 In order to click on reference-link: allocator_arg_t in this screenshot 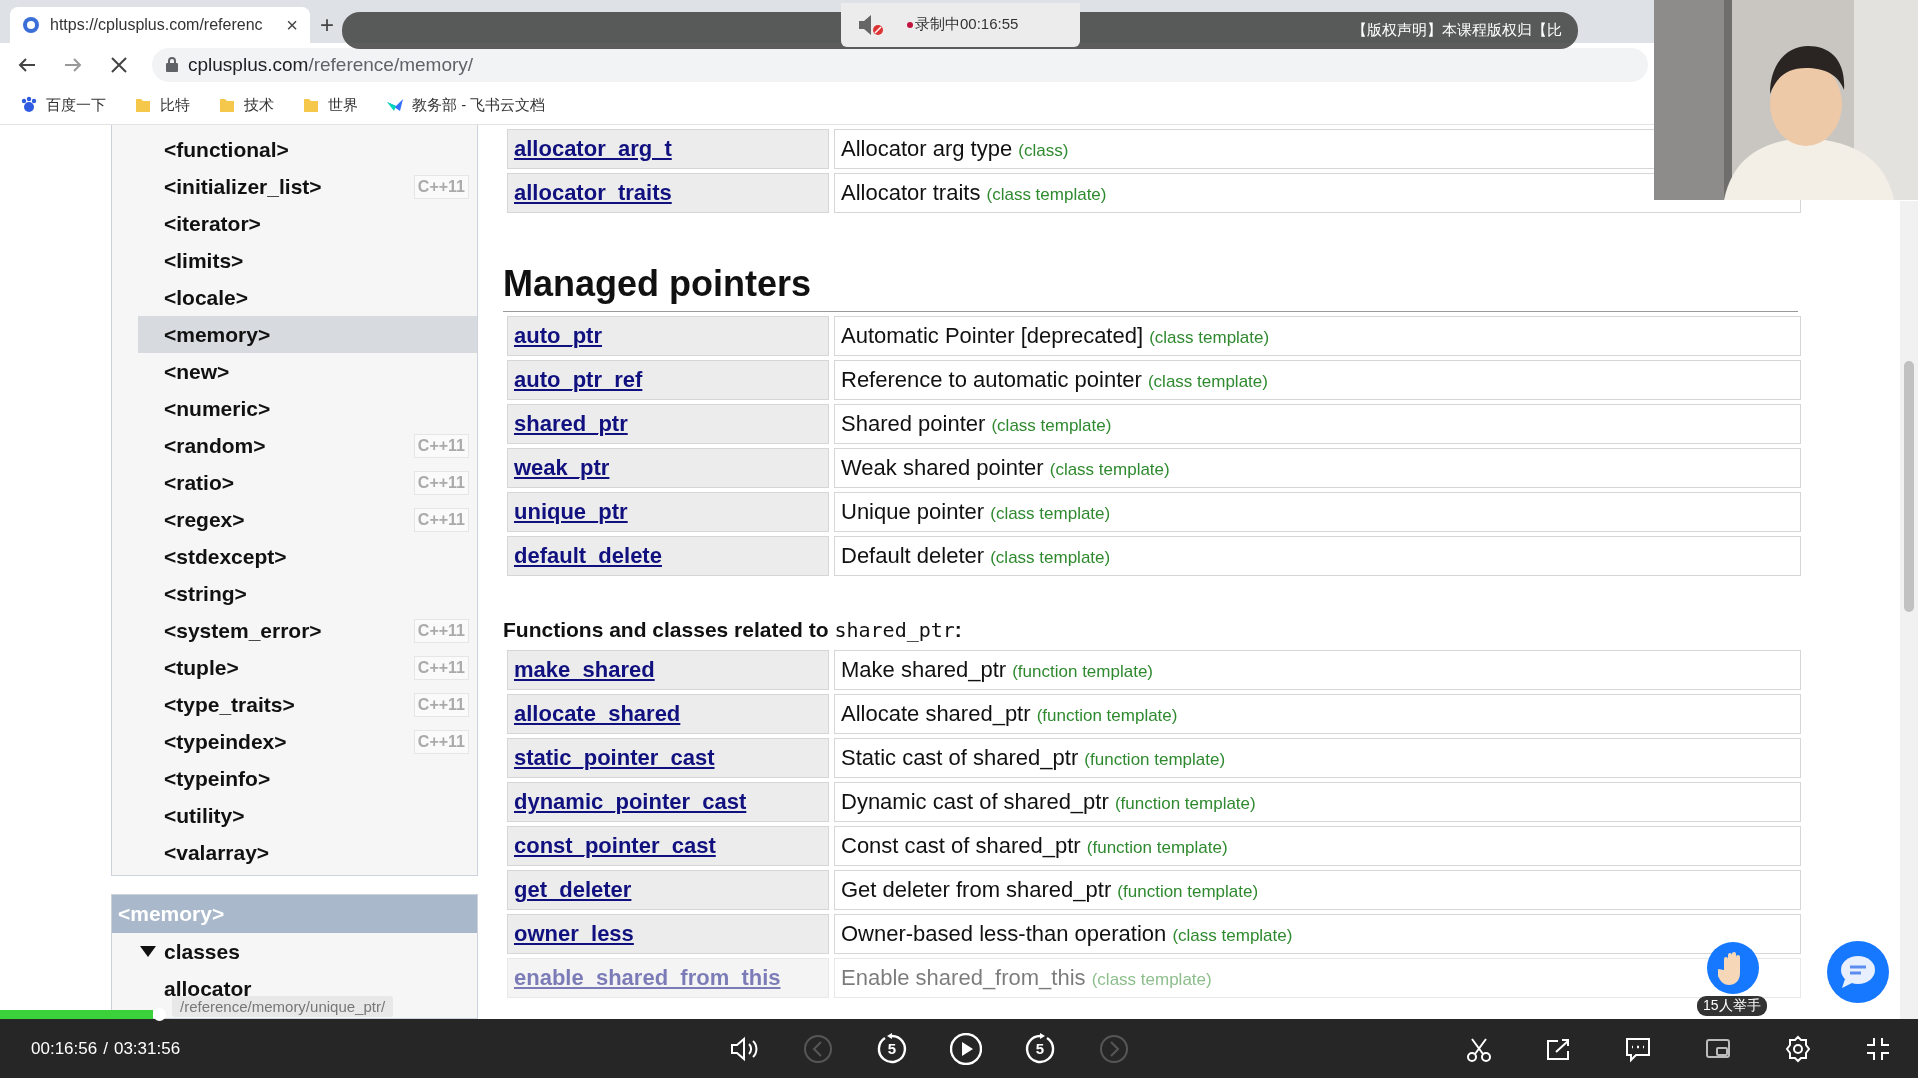, I will do `click(593, 148)`.